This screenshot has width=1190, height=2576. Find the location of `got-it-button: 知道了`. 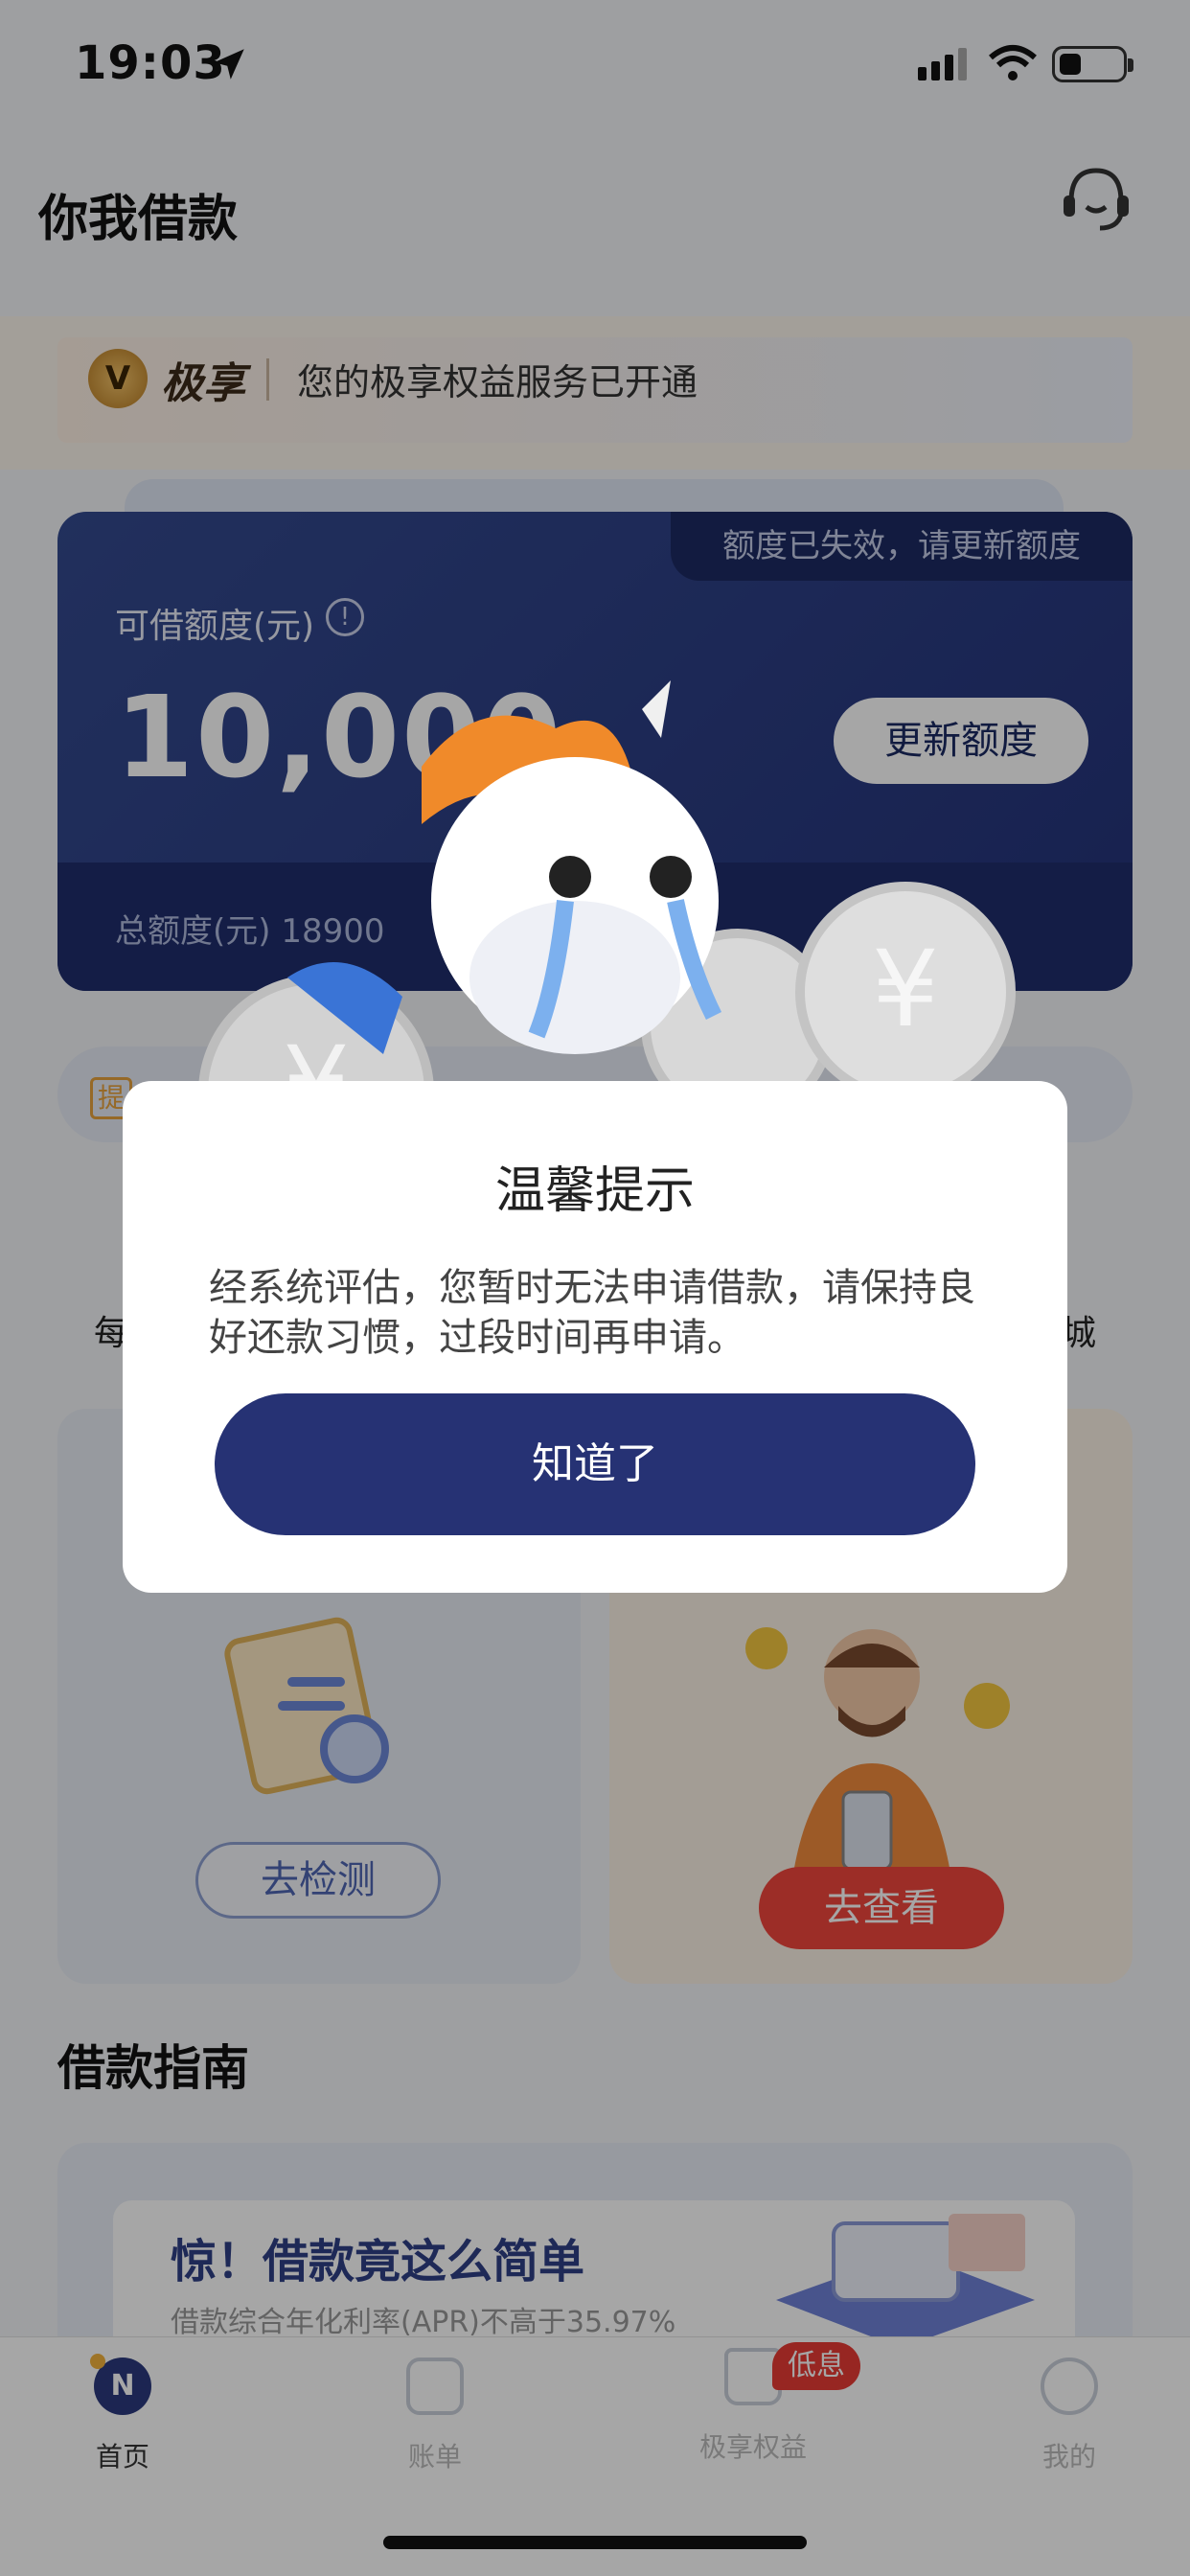

got-it-button: 知道了 is located at coordinates (595, 1464).